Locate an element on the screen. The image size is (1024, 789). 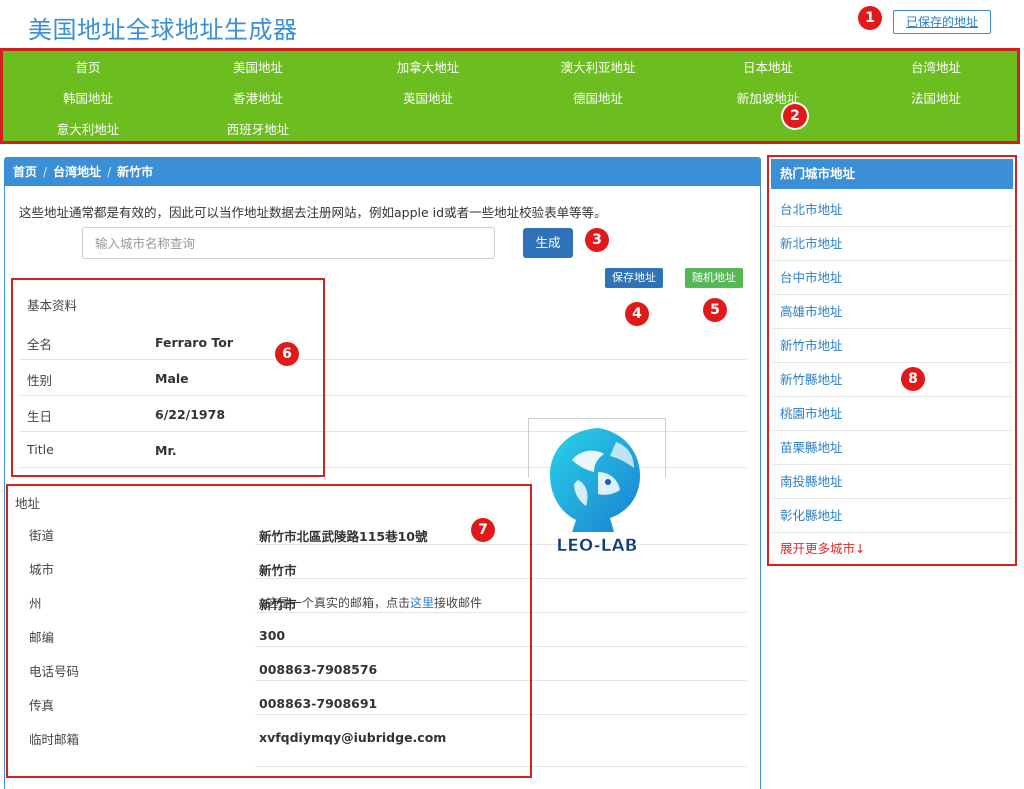
lion-icon: LEO-LAB is located at coordinates (595, 492).